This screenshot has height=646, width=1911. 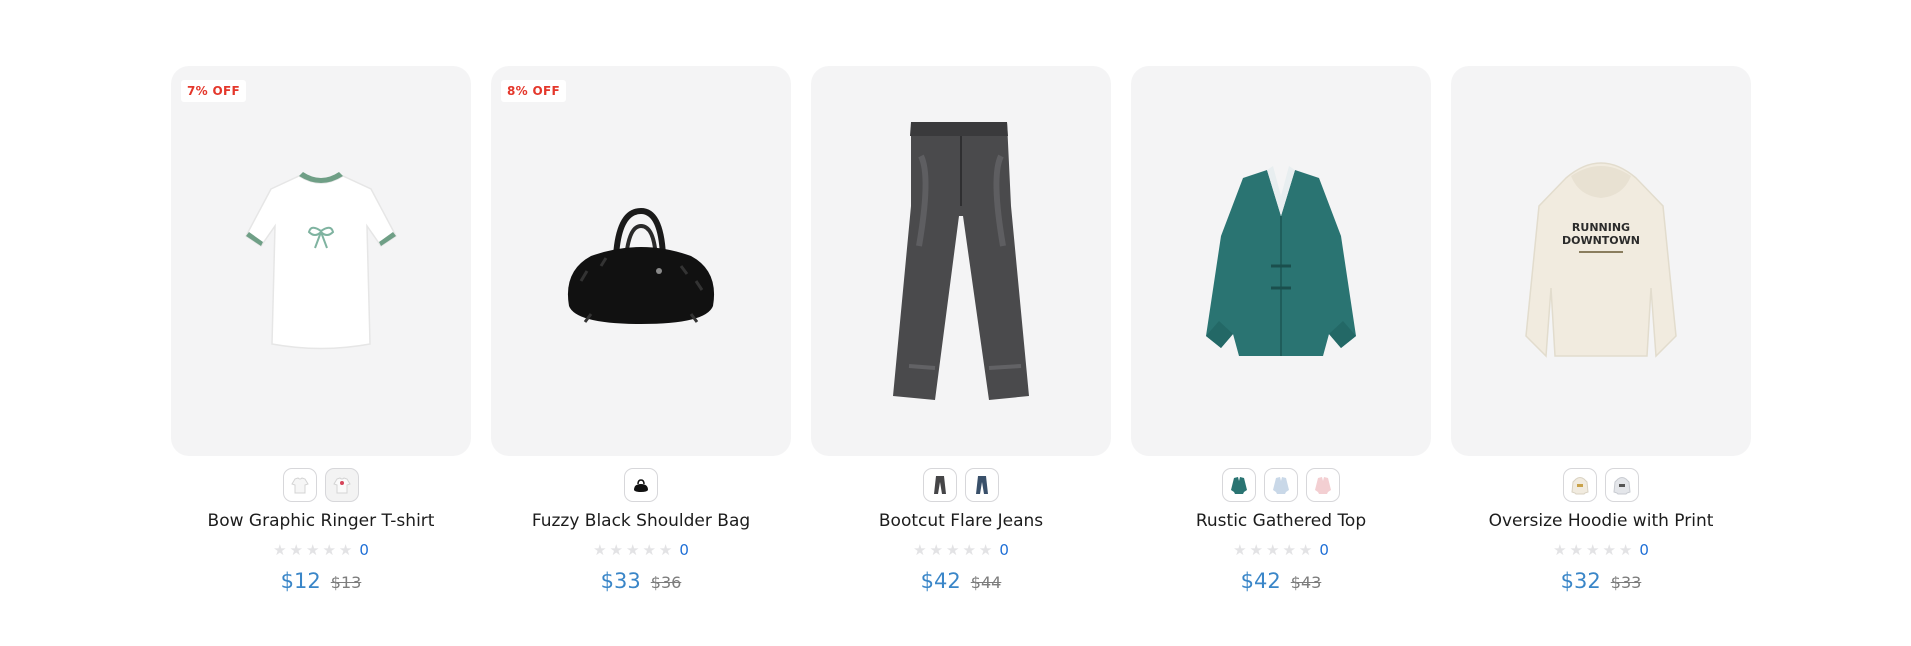 I want to click on price-row: $32 $33, so click(x=1601, y=581).